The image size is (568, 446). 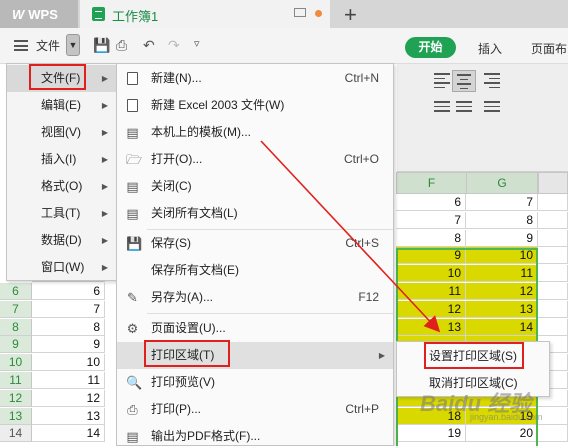 I want to click on redo-icon: ↷, so click(x=174, y=45).